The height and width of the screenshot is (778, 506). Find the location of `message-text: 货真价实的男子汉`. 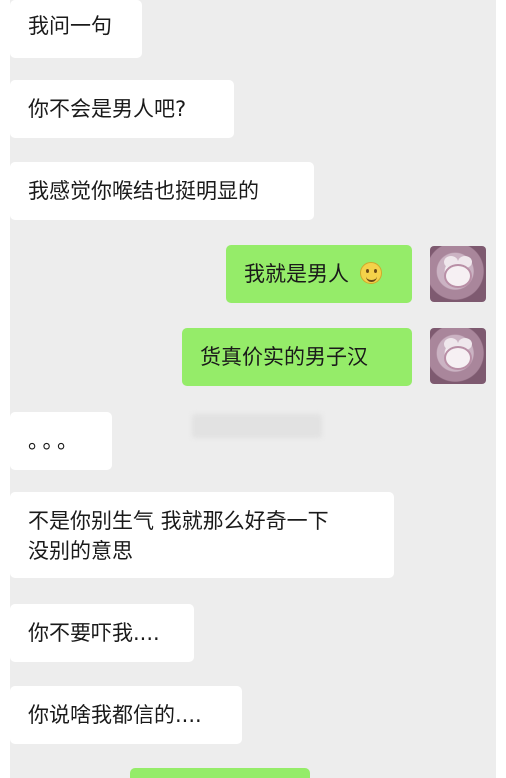

message-text: 货真价实的男子汉 is located at coordinates (284, 357).